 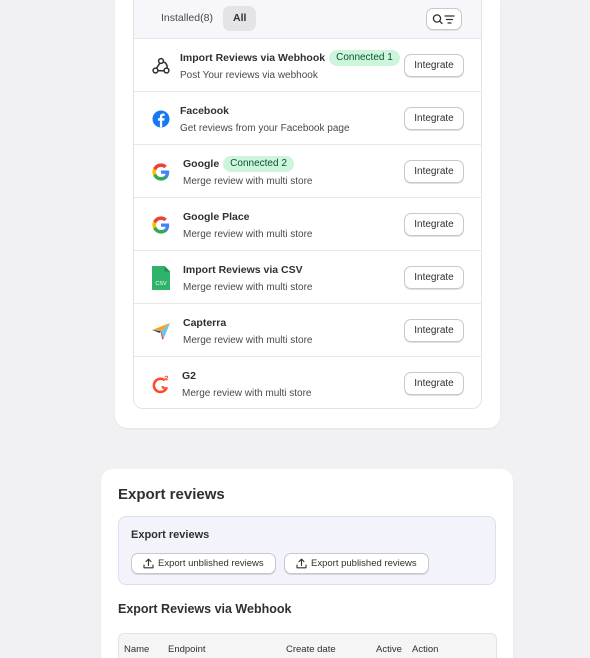 I want to click on tab-installed: Installed(8), so click(x=187, y=18).